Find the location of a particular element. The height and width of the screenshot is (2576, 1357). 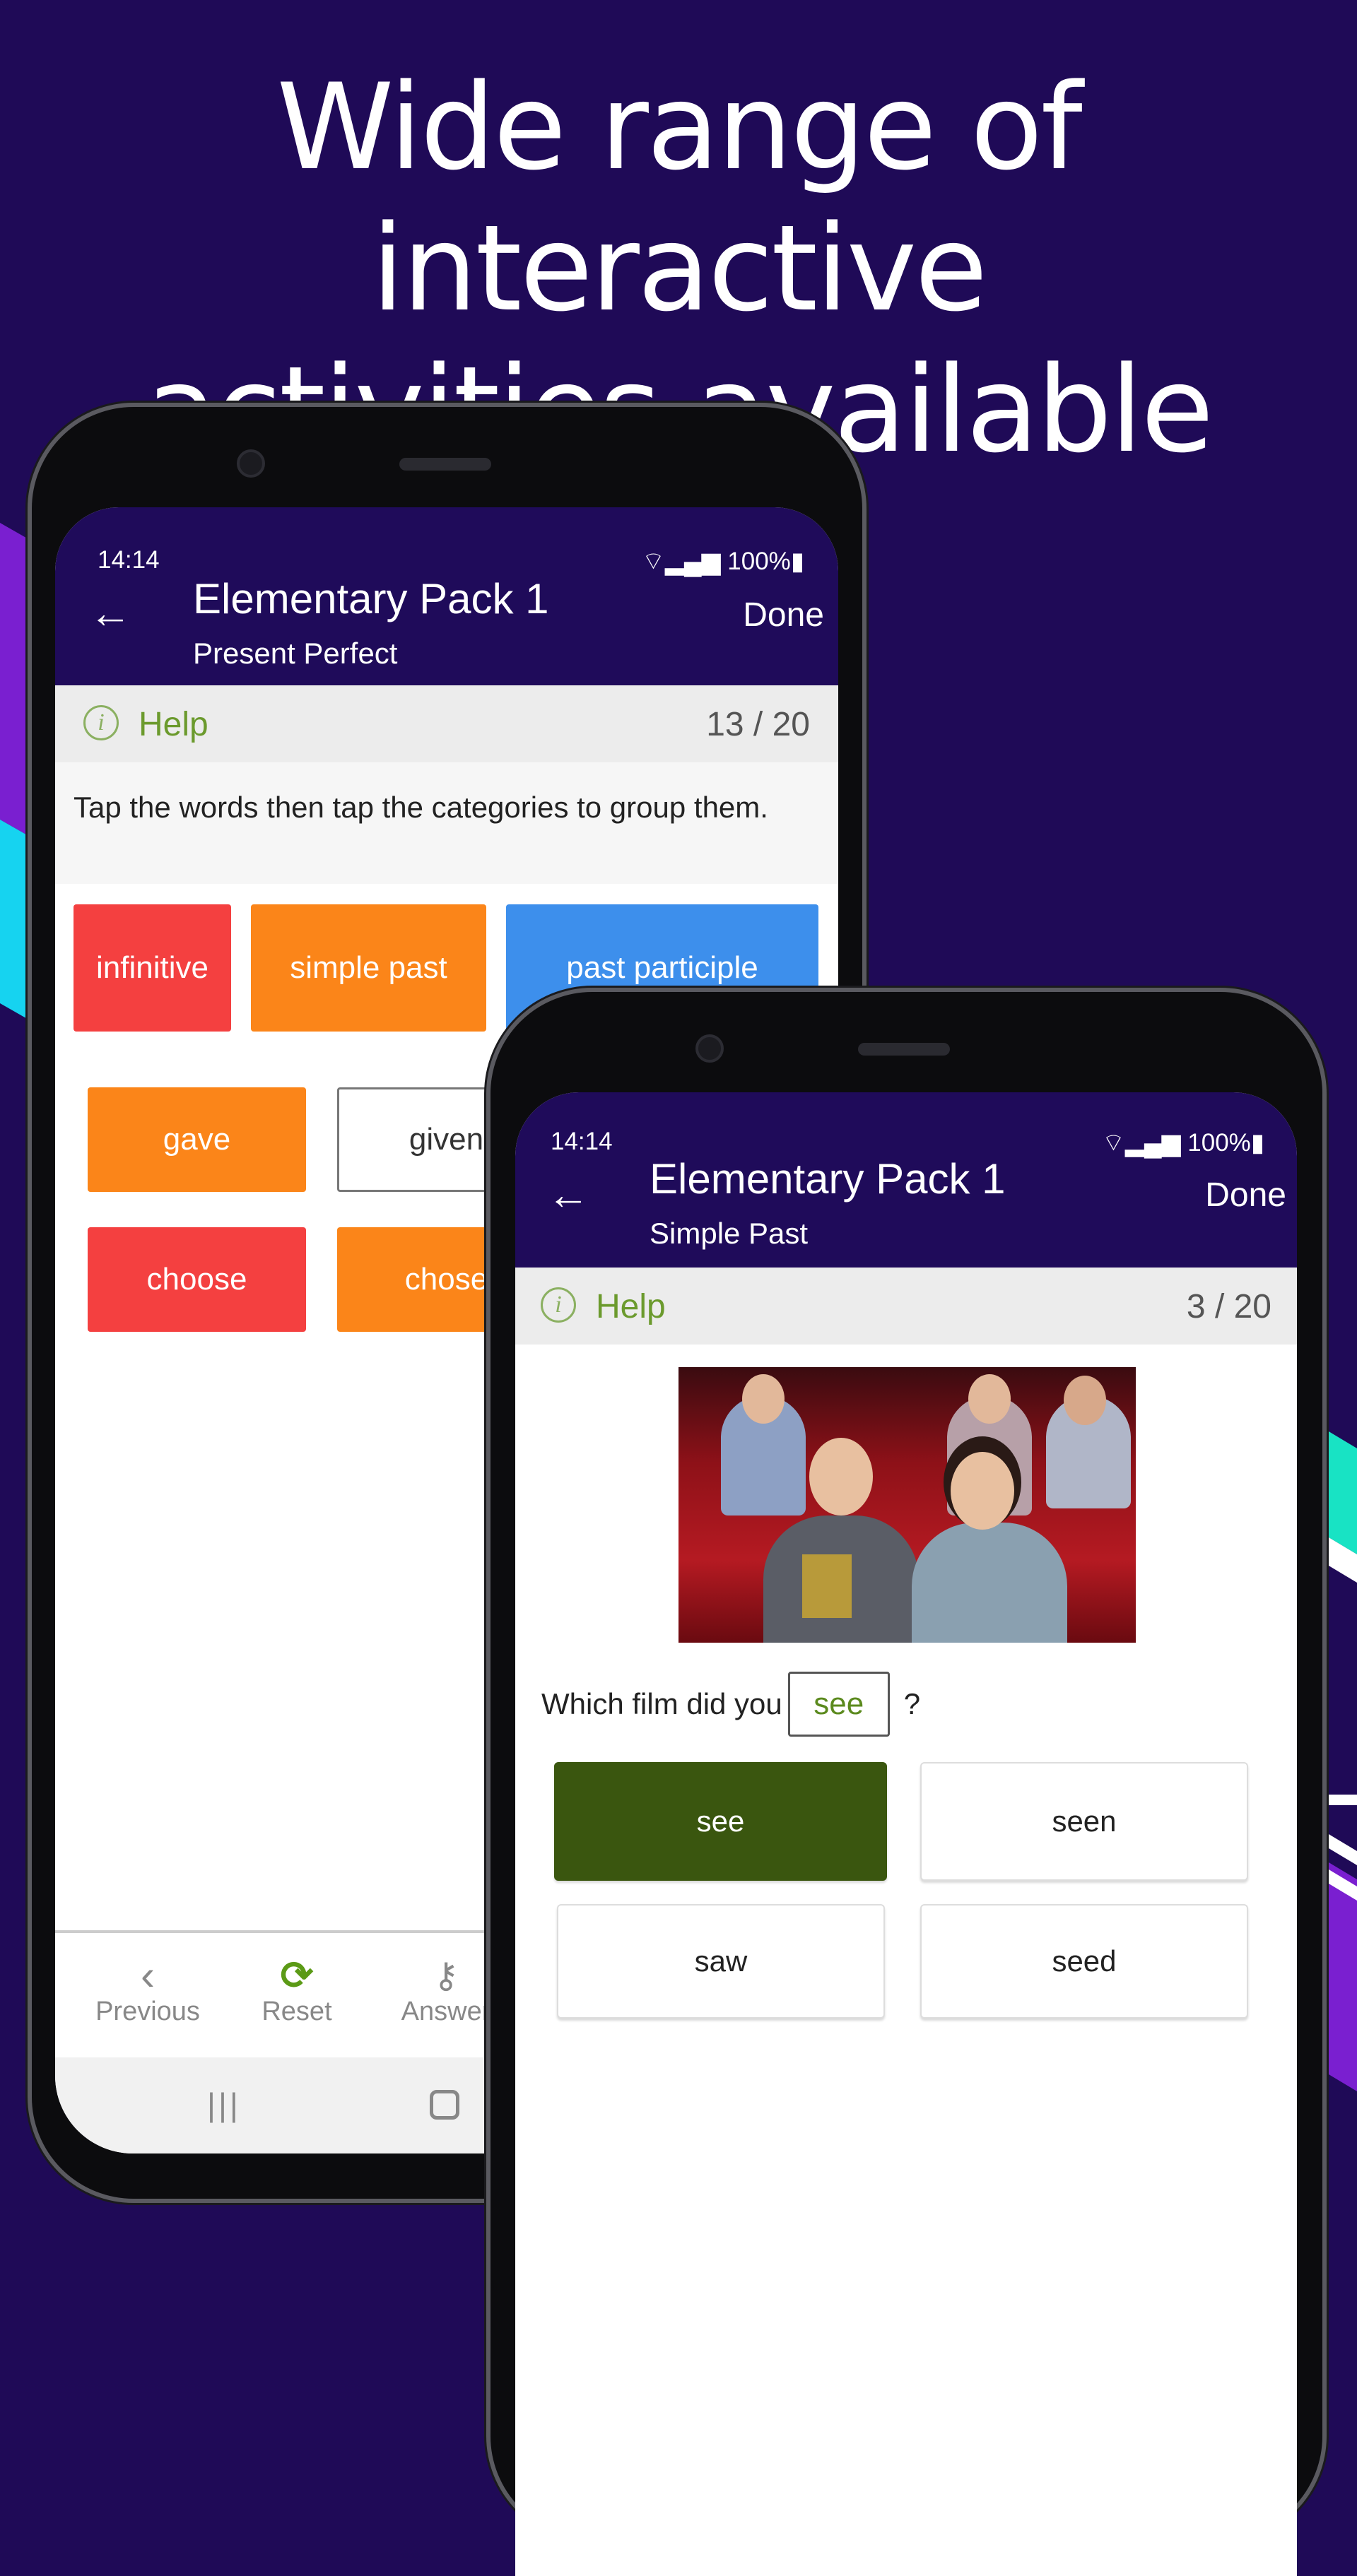

answer-saw: saw is located at coordinates (721, 1961).